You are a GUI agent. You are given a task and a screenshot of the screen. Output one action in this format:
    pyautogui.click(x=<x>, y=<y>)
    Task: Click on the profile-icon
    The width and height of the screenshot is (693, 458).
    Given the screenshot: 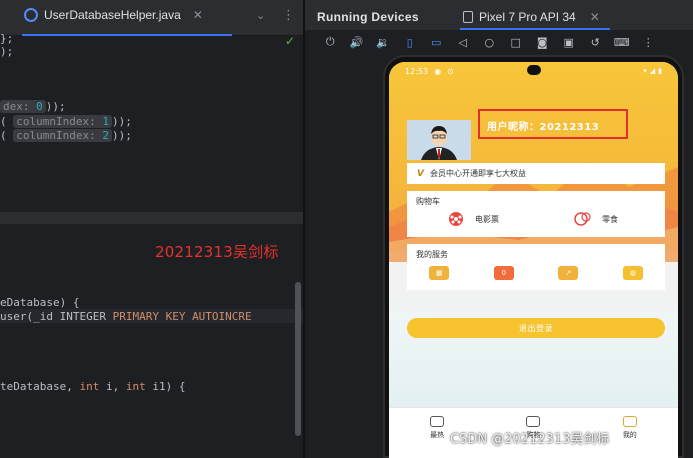 What is the action you would take?
    pyautogui.click(x=629, y=421)
    